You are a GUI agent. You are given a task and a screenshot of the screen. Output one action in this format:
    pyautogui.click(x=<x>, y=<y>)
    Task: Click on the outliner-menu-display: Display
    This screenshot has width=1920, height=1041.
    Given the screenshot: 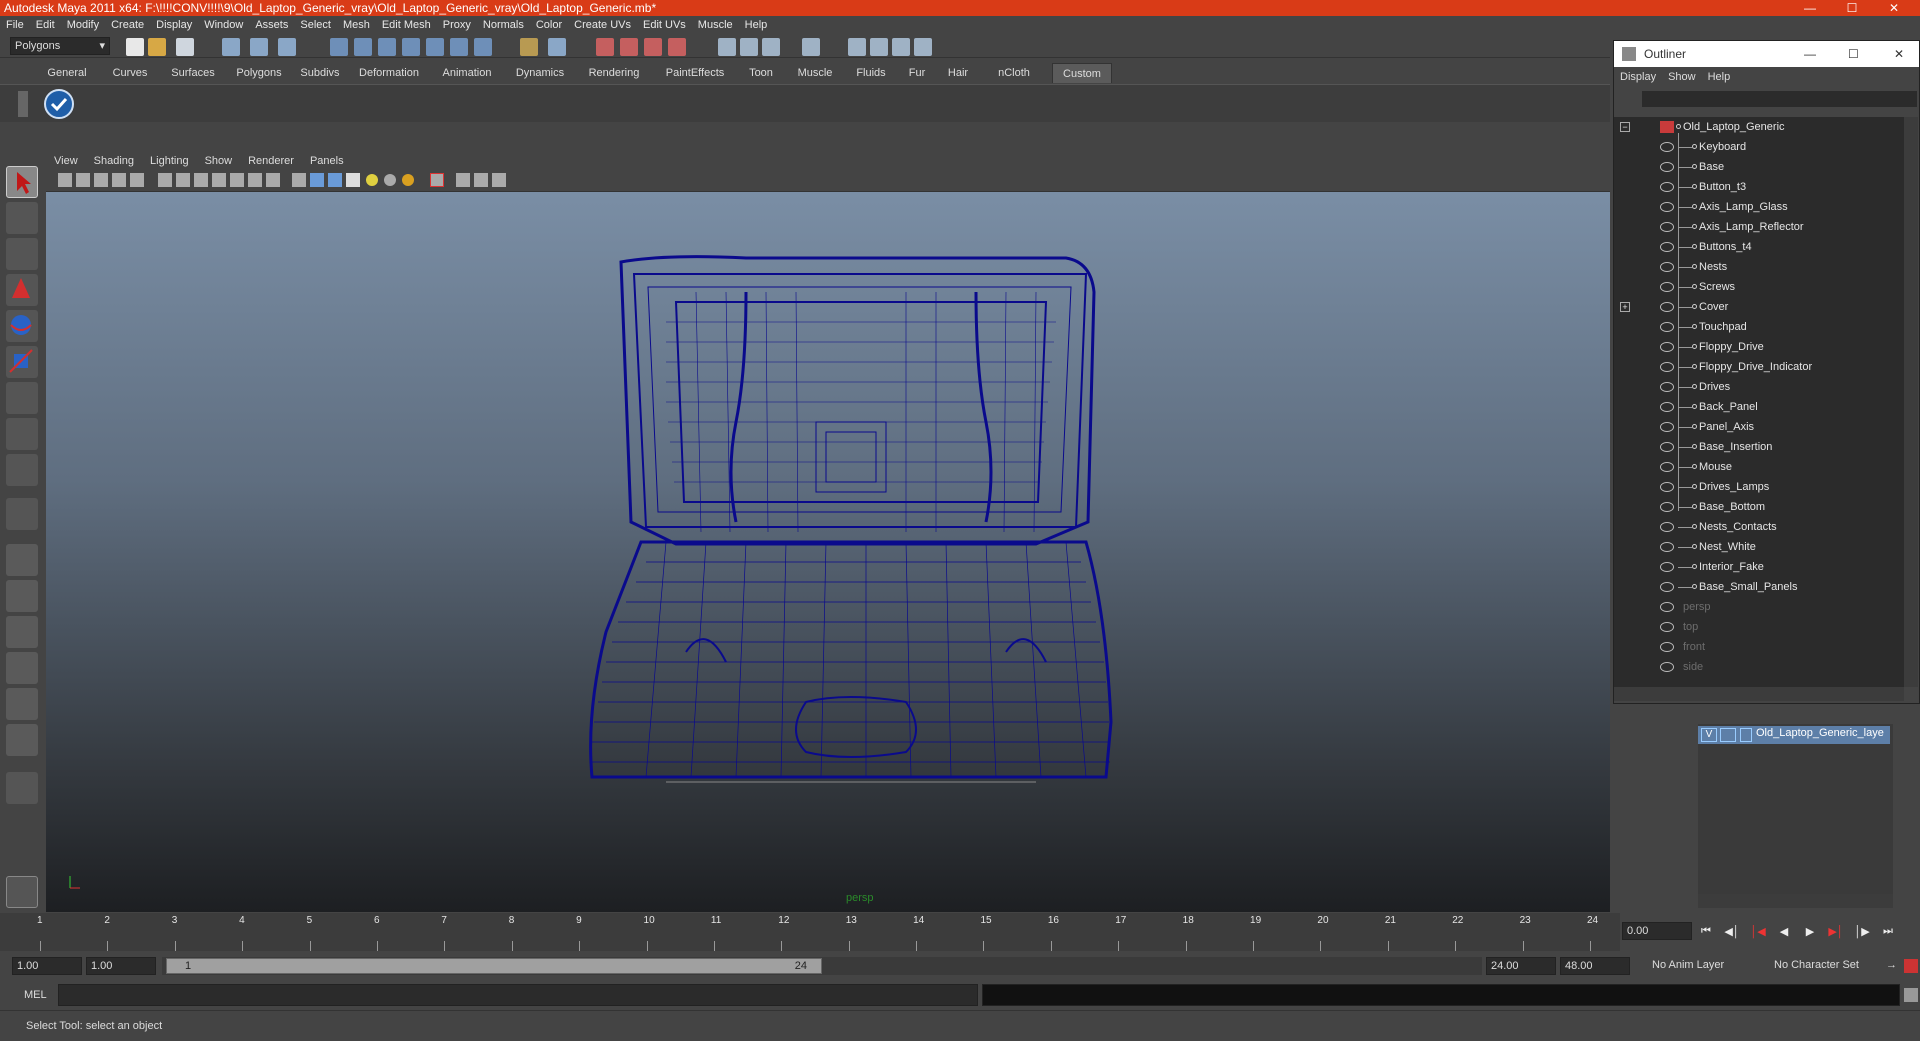 What is the action you would take?
    pyautogui.click(x=1638, y=77)
    